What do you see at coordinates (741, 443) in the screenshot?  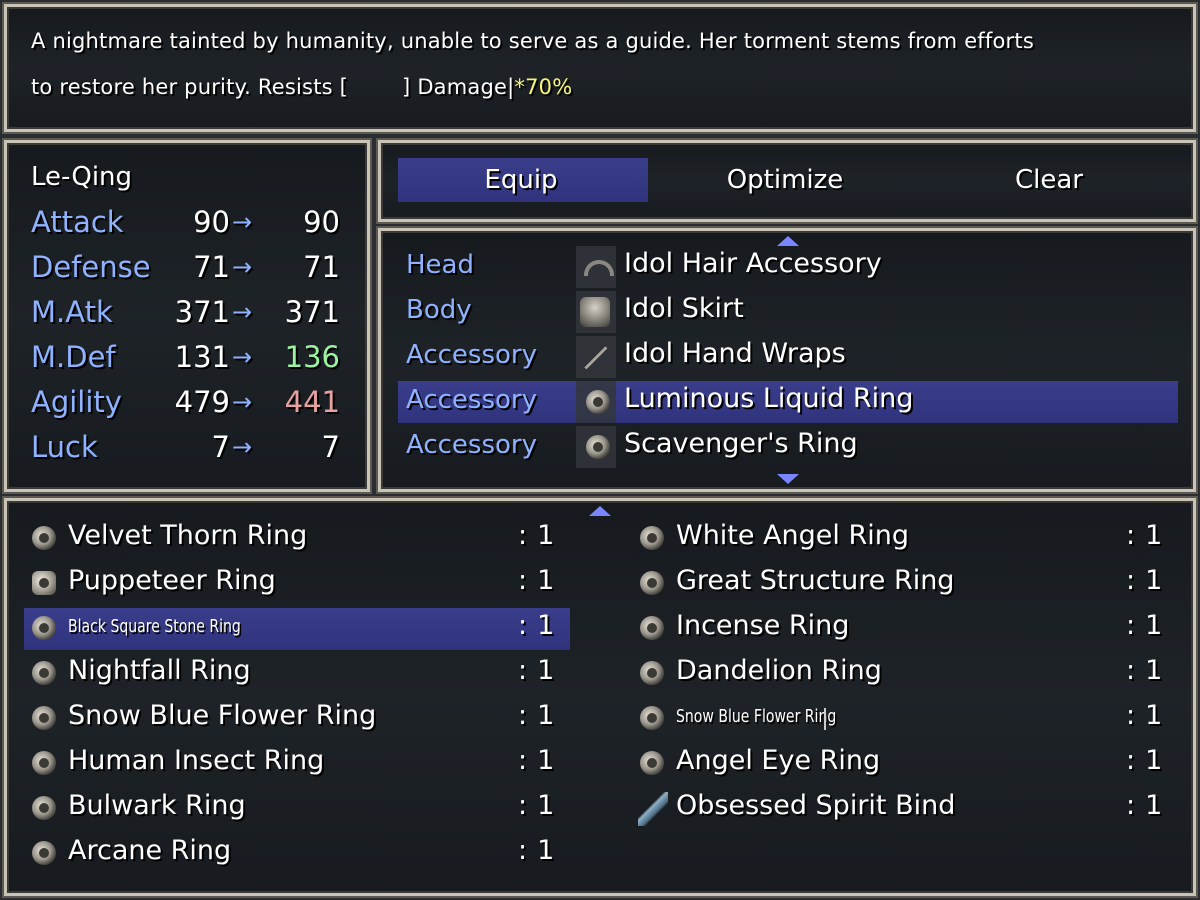 I see `slot-item-name: Scavenger's Ring` at bounding box center [741, 443].